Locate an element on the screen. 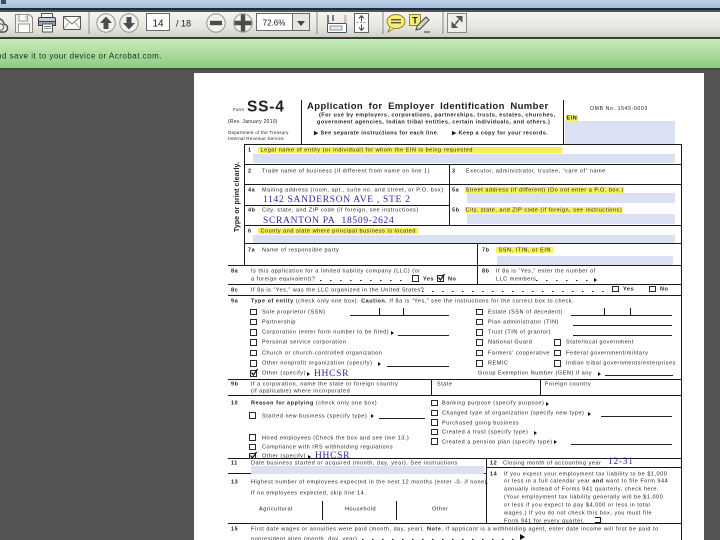 Image resolution: width=720 pixels, height=540 pixels. svg-text: T is located at coordinates (415, 21).